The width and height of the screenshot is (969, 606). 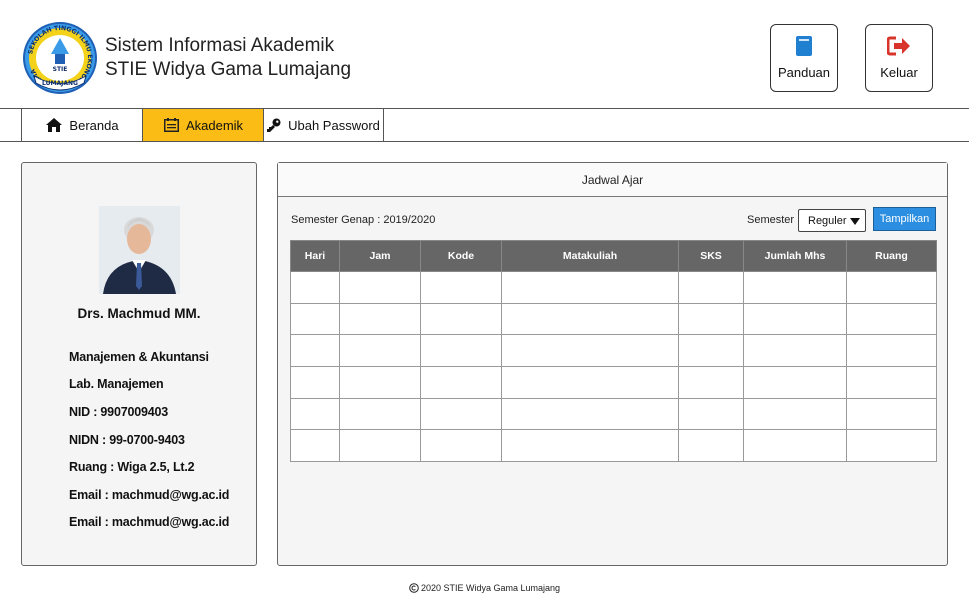 What do you see at coordinates (60, 69) in the screenshot?
I see `svg-text: STIE` at bounding box center [60, 69].